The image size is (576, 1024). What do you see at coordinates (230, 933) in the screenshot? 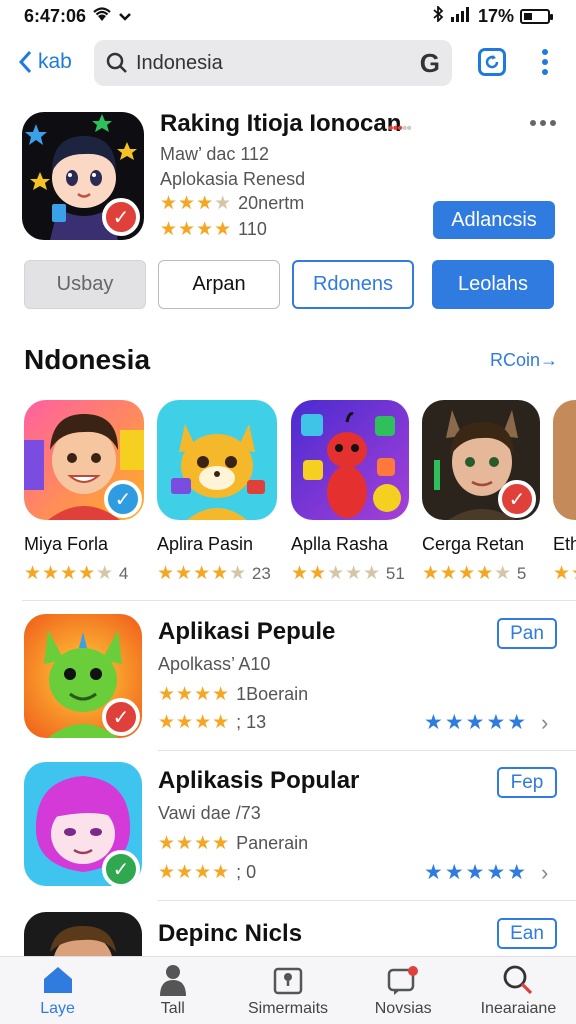
I see `list-item-title: Depinc Nicls` at bounding box center [230, 933].